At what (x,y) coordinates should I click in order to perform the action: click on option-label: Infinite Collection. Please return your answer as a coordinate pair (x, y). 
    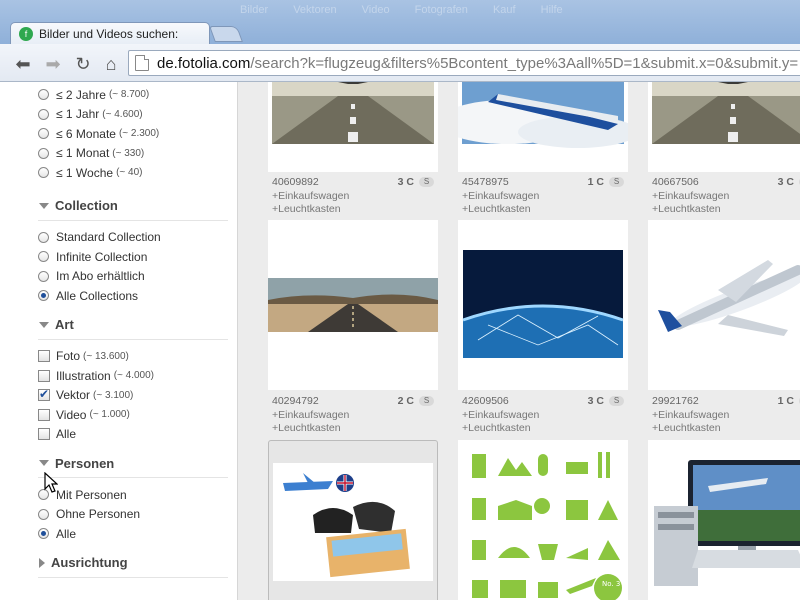
    Looking at the image, I should click on (102, 256).